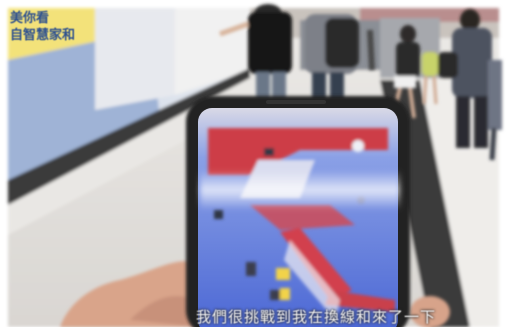 This screenshot has width=507, height=327. Describe the element at coordinates (43, 35) in the screenshot. I see `ad-line-2: 自智慧家和` at that location.